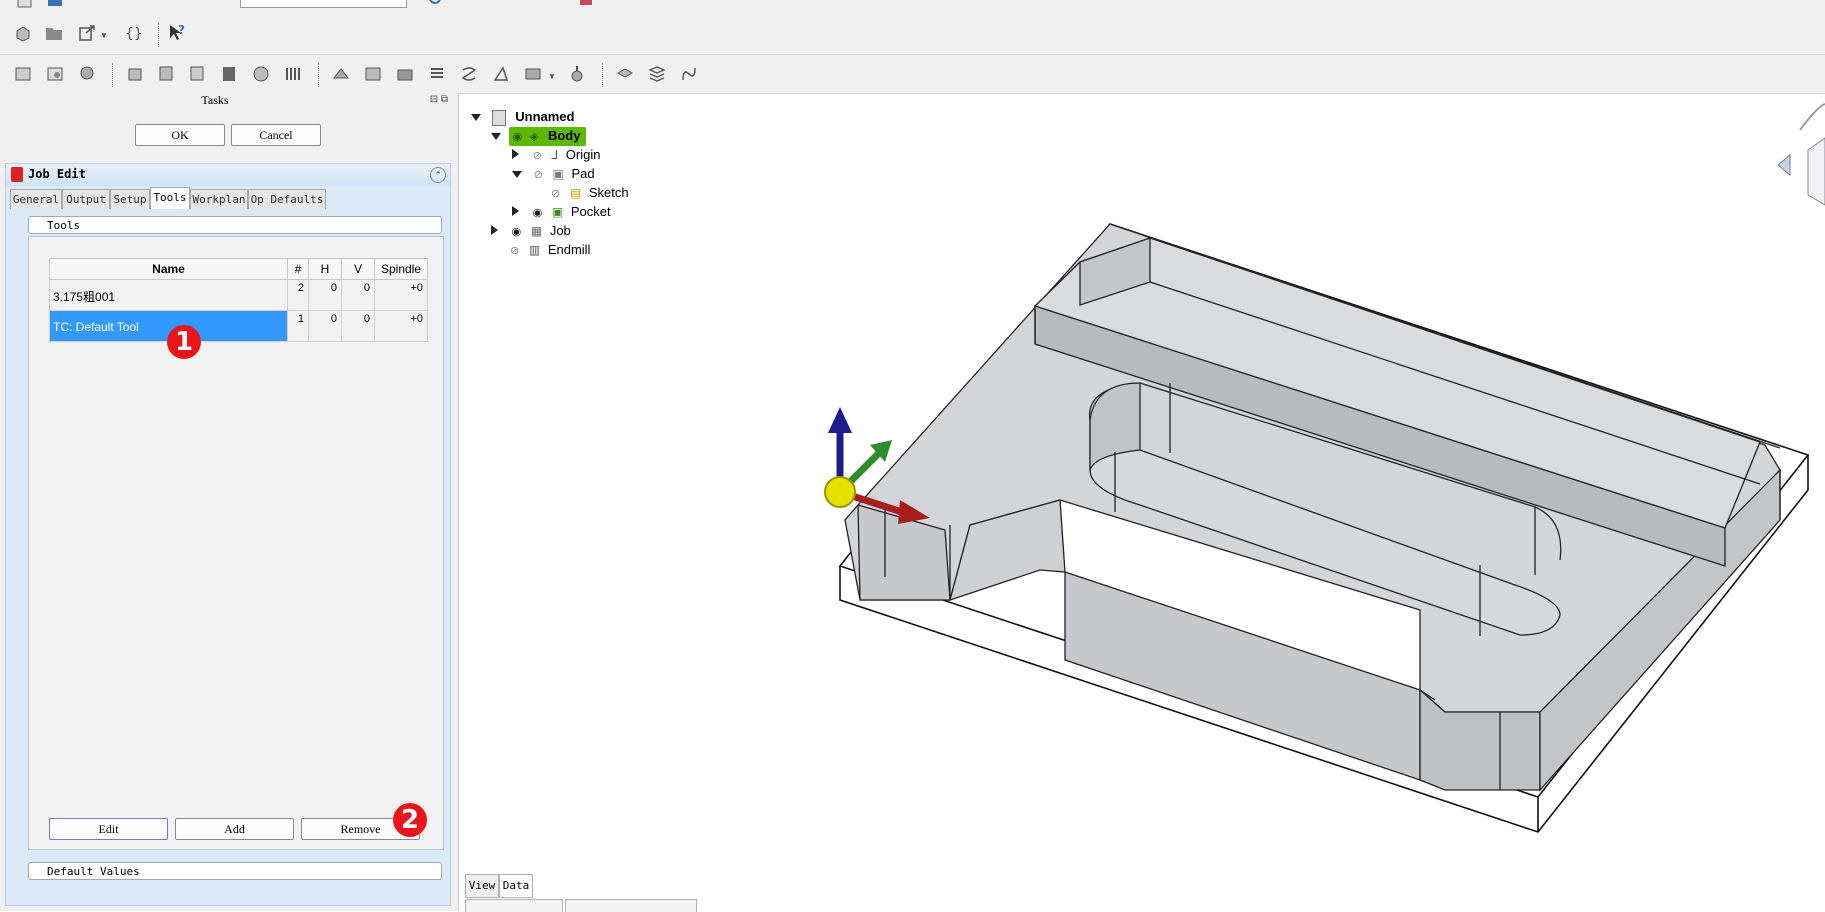 The image size is (1825, 912). What do you see at coordinates (586, 5) in the screenshot?
I see `part-icon` at bounding box center [586, 5].